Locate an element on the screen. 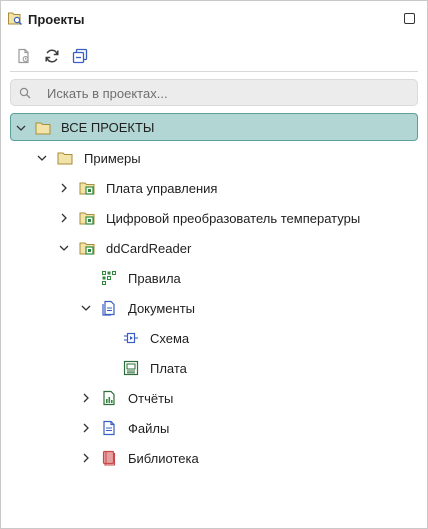  rules-icon is located at coordinates (109, 278).